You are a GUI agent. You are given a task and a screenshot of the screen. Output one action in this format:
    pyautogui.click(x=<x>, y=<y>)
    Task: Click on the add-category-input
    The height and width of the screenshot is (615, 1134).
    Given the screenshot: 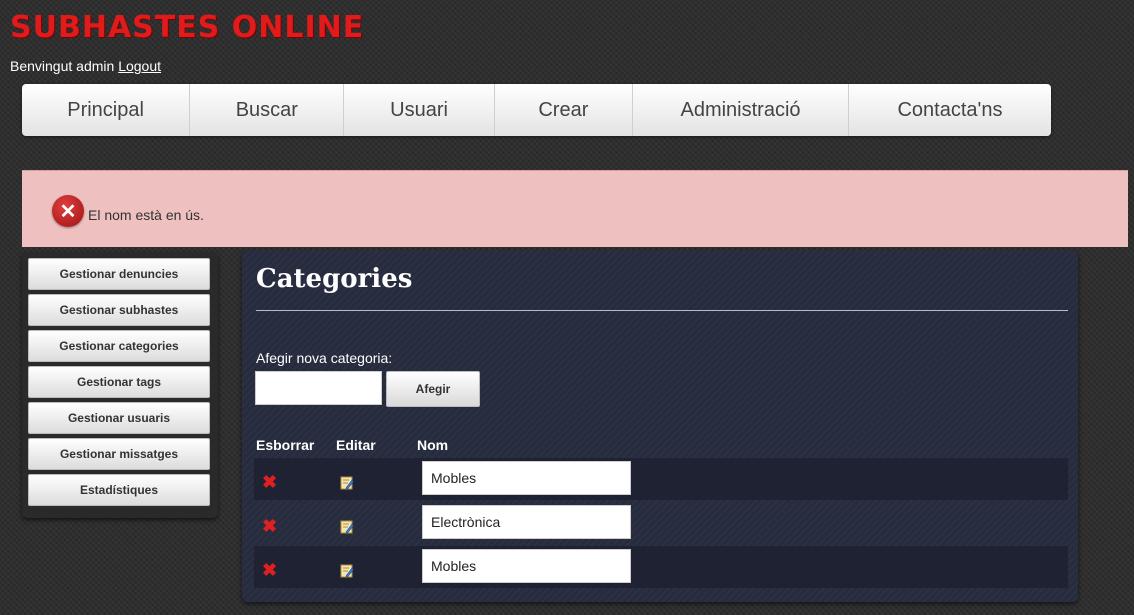 What is the action you would take?
    pyautogui.click(x=318, y=388)
    